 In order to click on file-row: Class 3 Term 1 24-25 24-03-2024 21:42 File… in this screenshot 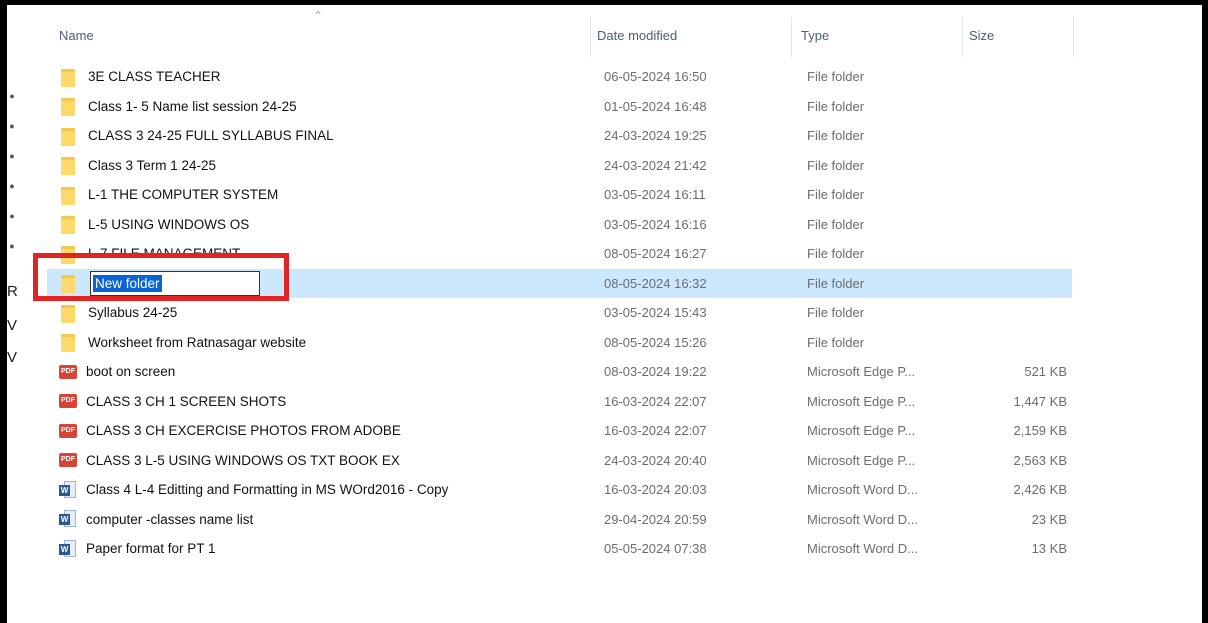, I will do `click(559, 165)`.